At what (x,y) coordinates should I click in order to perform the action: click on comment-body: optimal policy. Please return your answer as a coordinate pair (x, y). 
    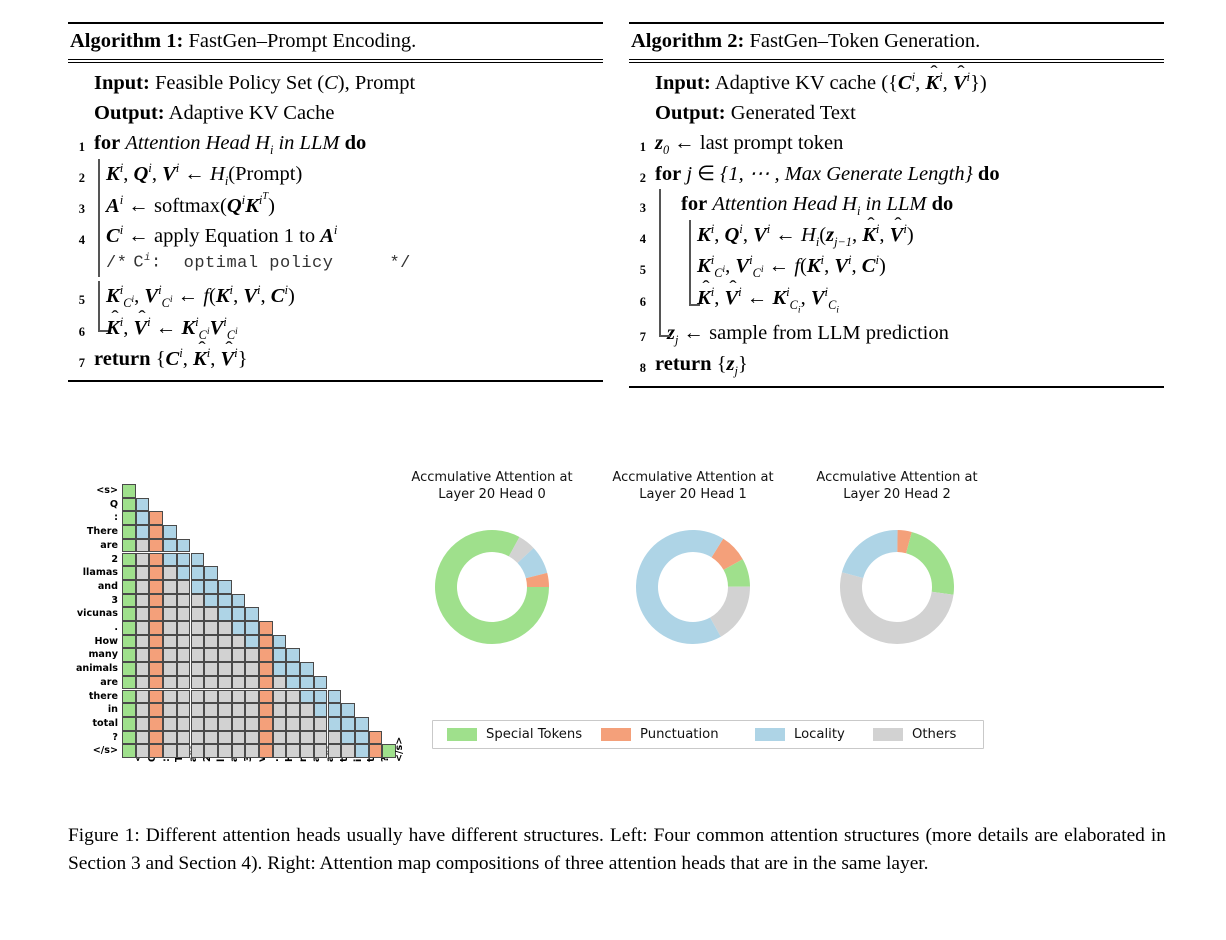
    Looking at the image, I should click on (258, 263).